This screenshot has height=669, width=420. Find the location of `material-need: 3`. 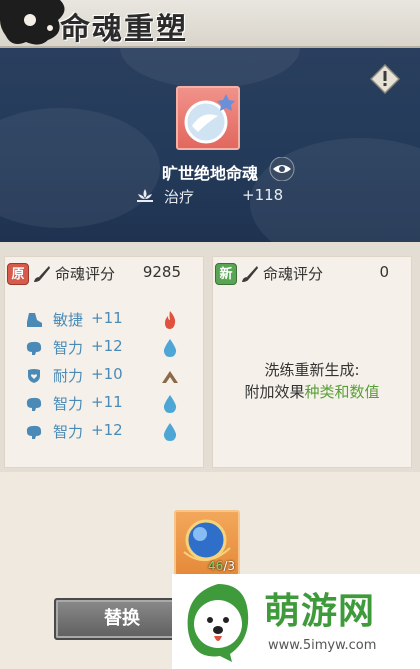

material-need: 3 is located at coordinates (231, 566).